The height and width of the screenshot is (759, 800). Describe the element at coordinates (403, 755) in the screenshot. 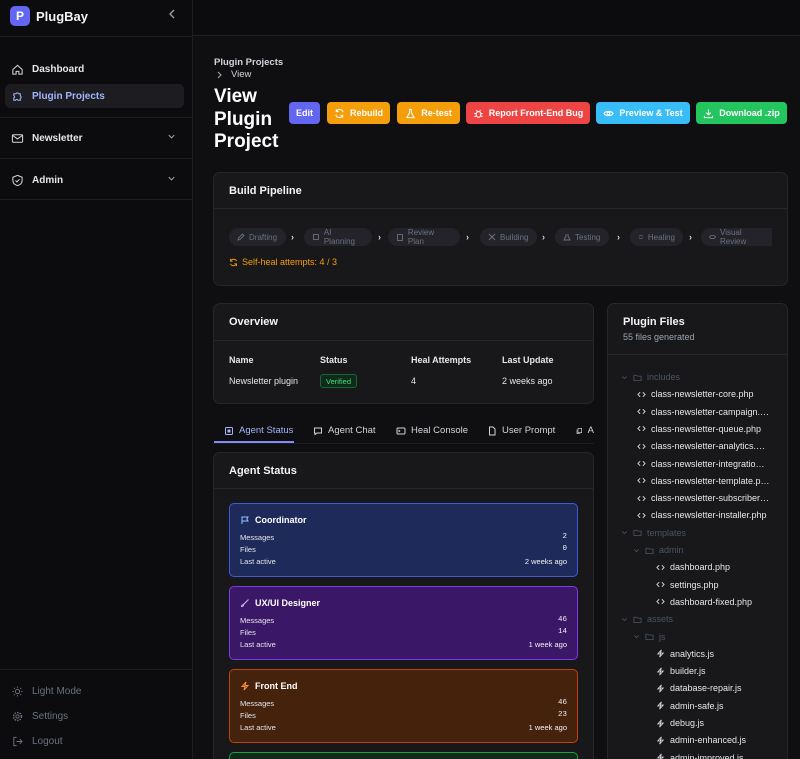

I see `agent-card` at that location.